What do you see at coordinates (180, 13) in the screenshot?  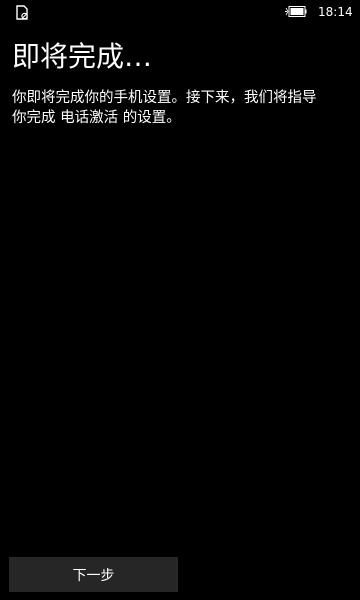 I see `status-bar: 18:14` at bounding box center [180, 13].